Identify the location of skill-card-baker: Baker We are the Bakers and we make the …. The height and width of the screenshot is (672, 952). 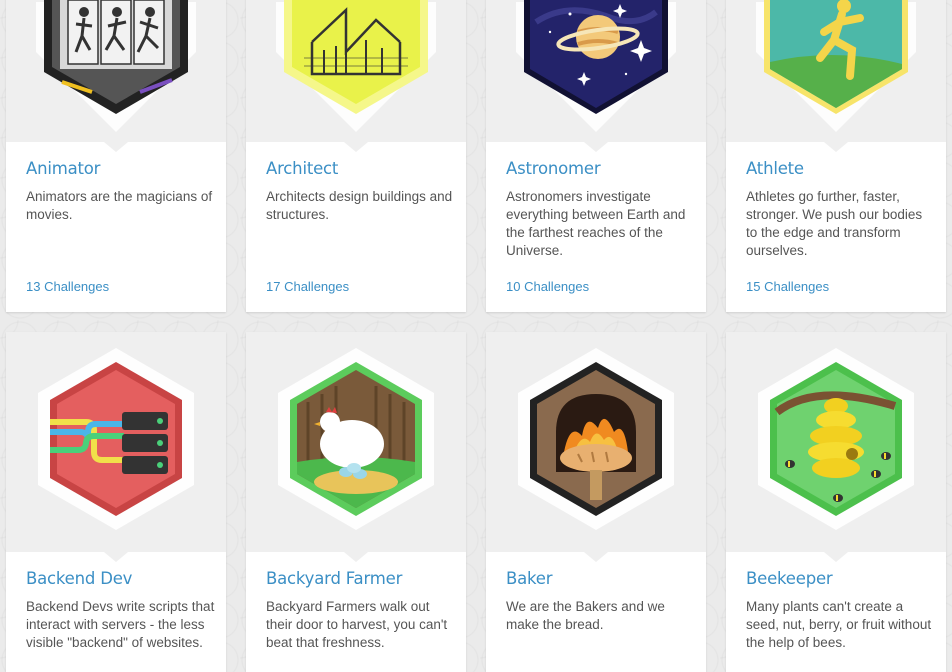
(596, 502).